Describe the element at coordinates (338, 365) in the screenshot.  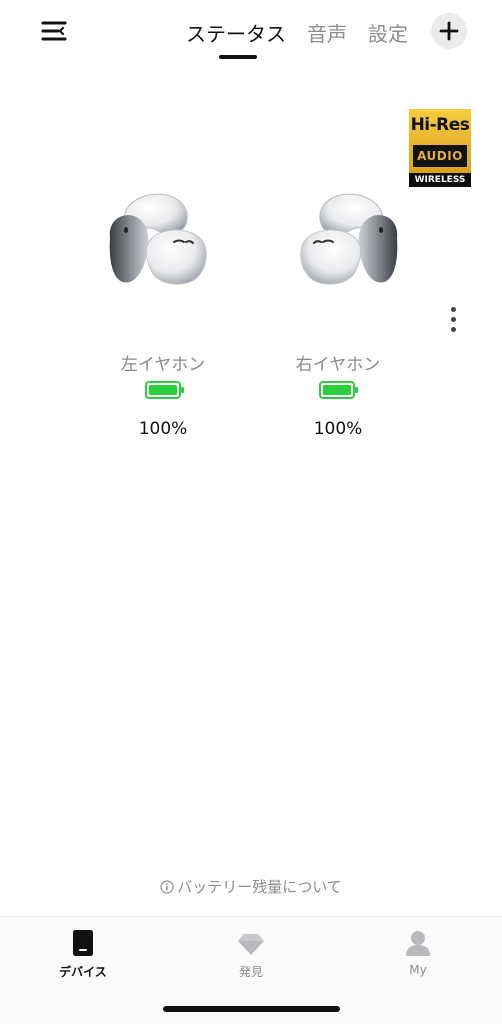
I see `right-earbud-label: 右イヤホン` at that location.